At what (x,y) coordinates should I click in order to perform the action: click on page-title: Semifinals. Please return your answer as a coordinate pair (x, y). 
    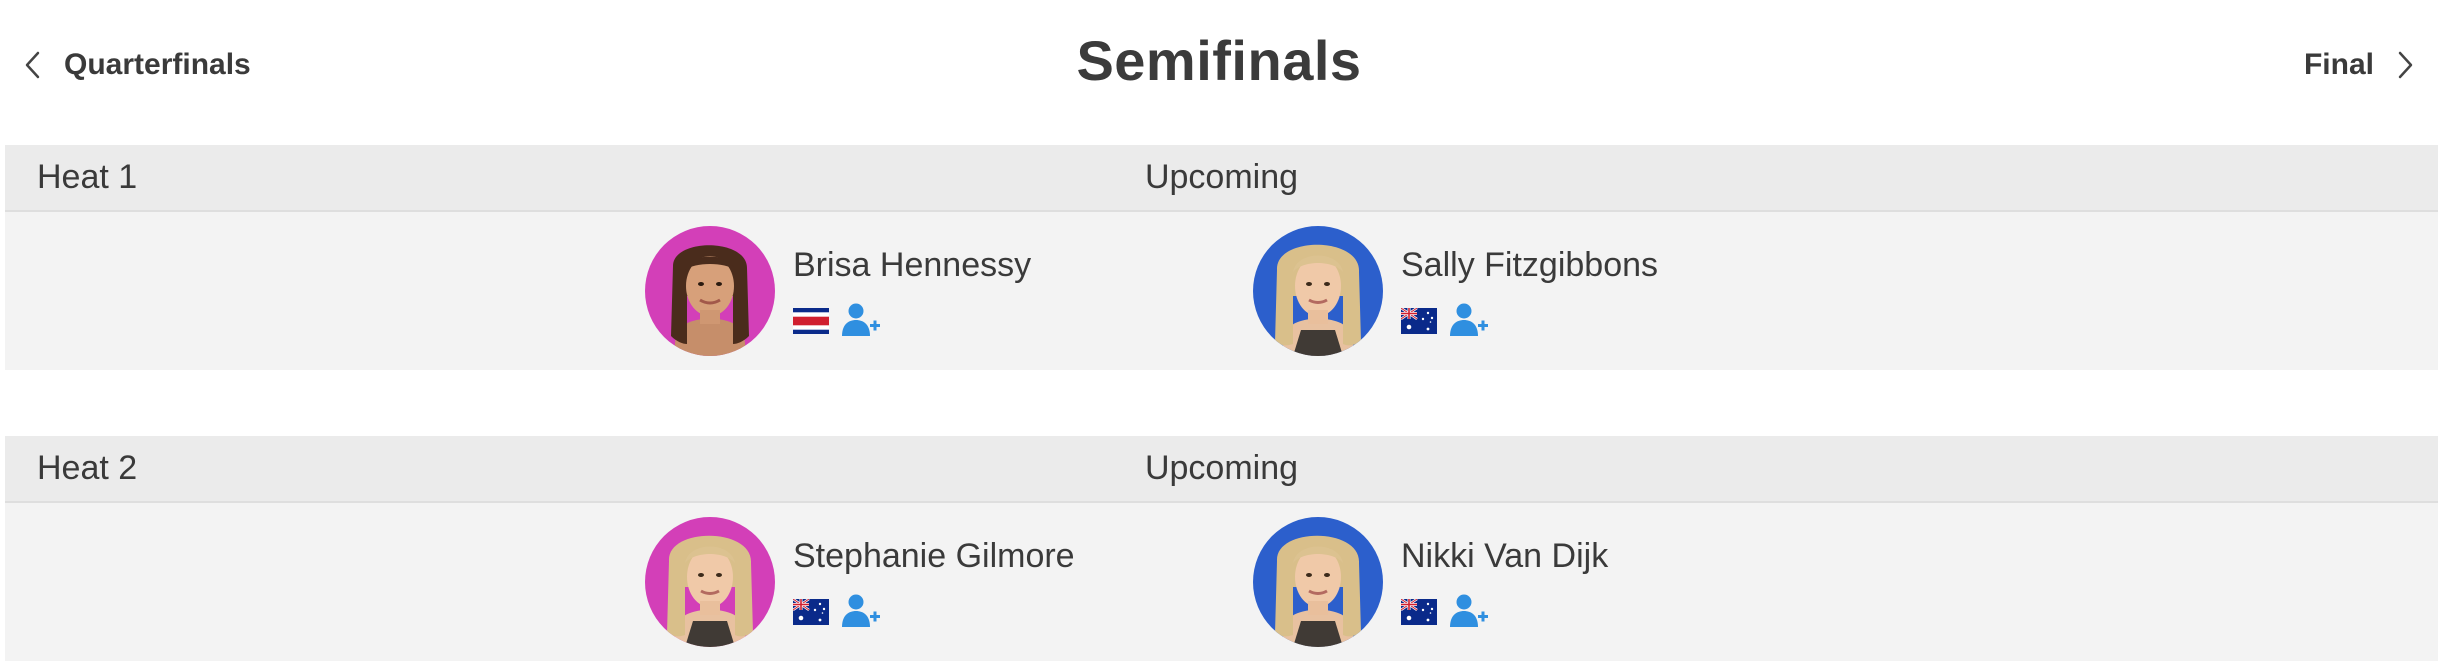
    Looking at the image, I should click on (1219, 60).